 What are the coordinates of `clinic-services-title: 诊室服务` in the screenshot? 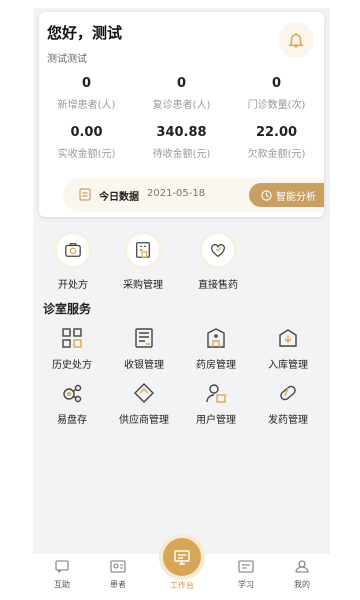 It's located at (67, 309).